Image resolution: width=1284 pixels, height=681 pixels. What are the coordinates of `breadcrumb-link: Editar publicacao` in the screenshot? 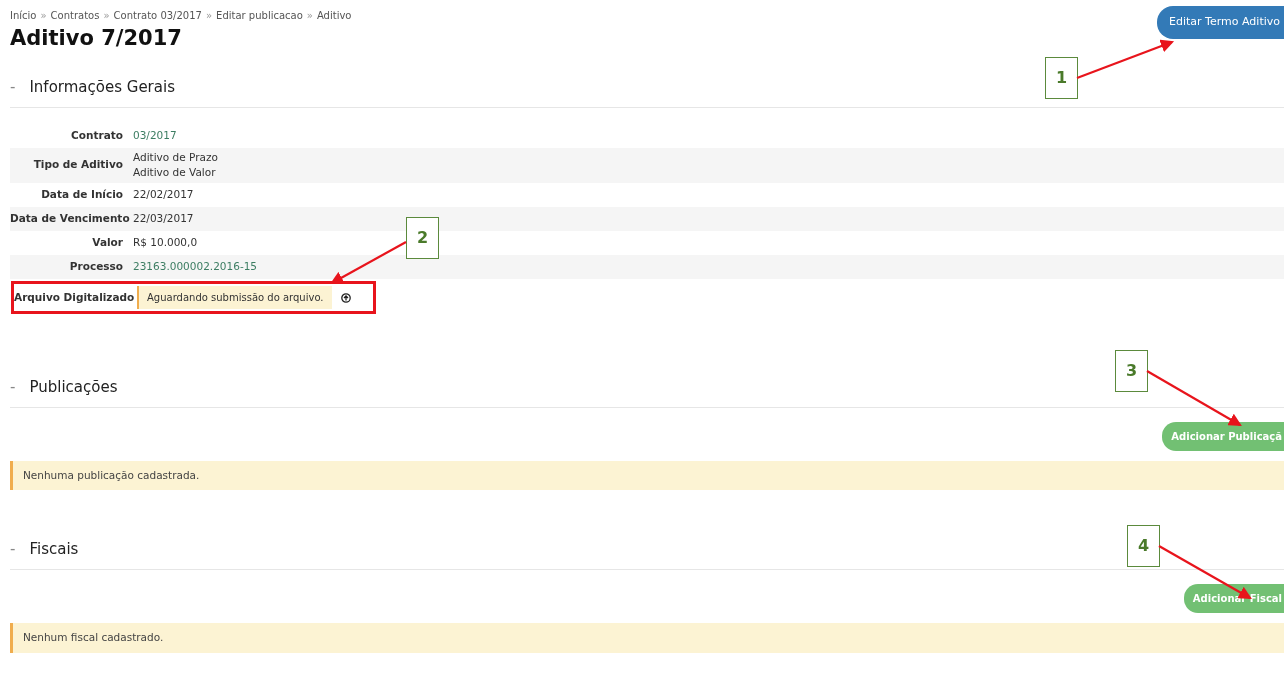 It's located at (259, 15).